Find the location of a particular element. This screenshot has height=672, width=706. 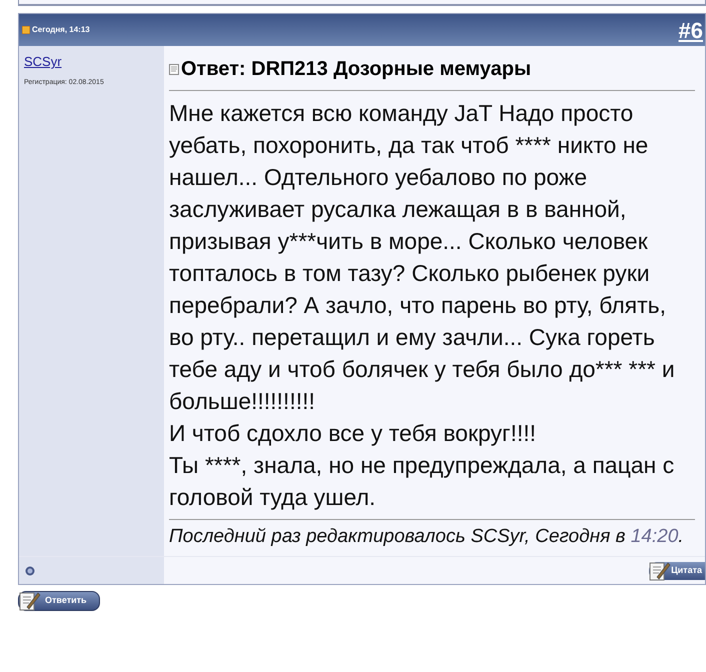

post-text: Ты ****, знала, но не предупреждала, а пацан с головой туда ушел. is located at coordinates (422, 481).